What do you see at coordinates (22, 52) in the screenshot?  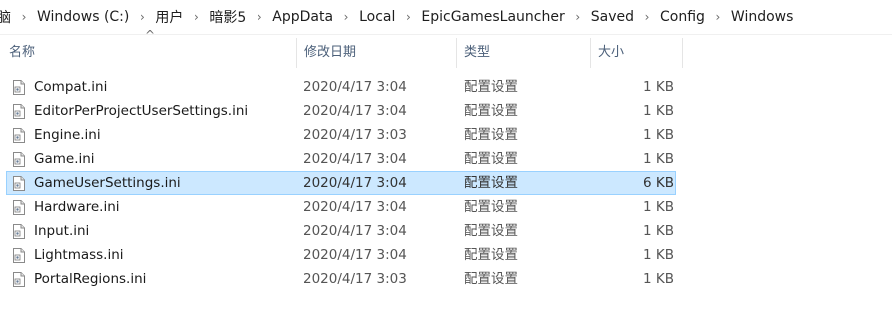 I see `column-header-name-label: 名称` at bounding box center [22, 52].